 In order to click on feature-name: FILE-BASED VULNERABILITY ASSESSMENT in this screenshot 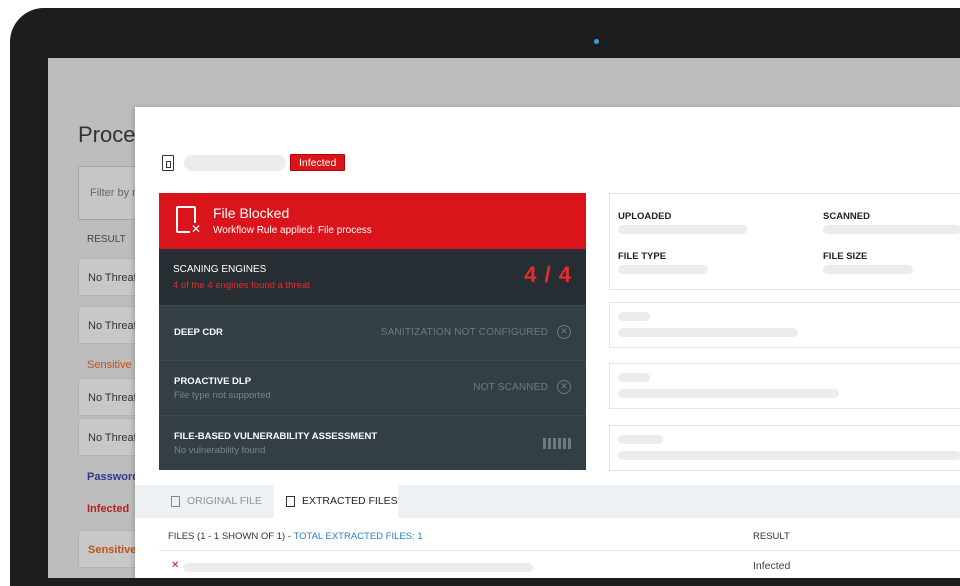, I will do `click(276, 436)`.